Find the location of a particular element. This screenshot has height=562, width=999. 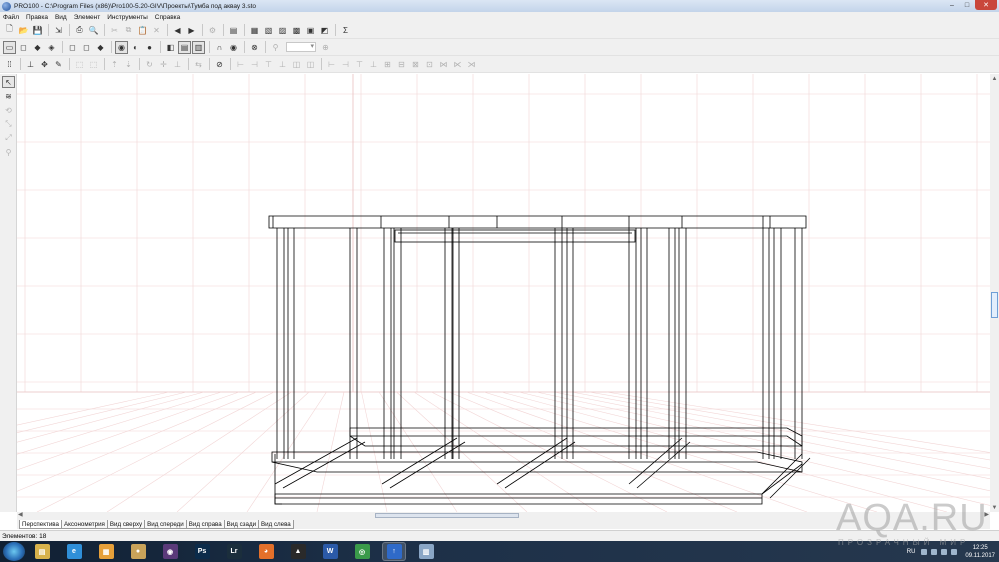

paint-taskbar-icon: ▦ is located at coordinates (106, 551).